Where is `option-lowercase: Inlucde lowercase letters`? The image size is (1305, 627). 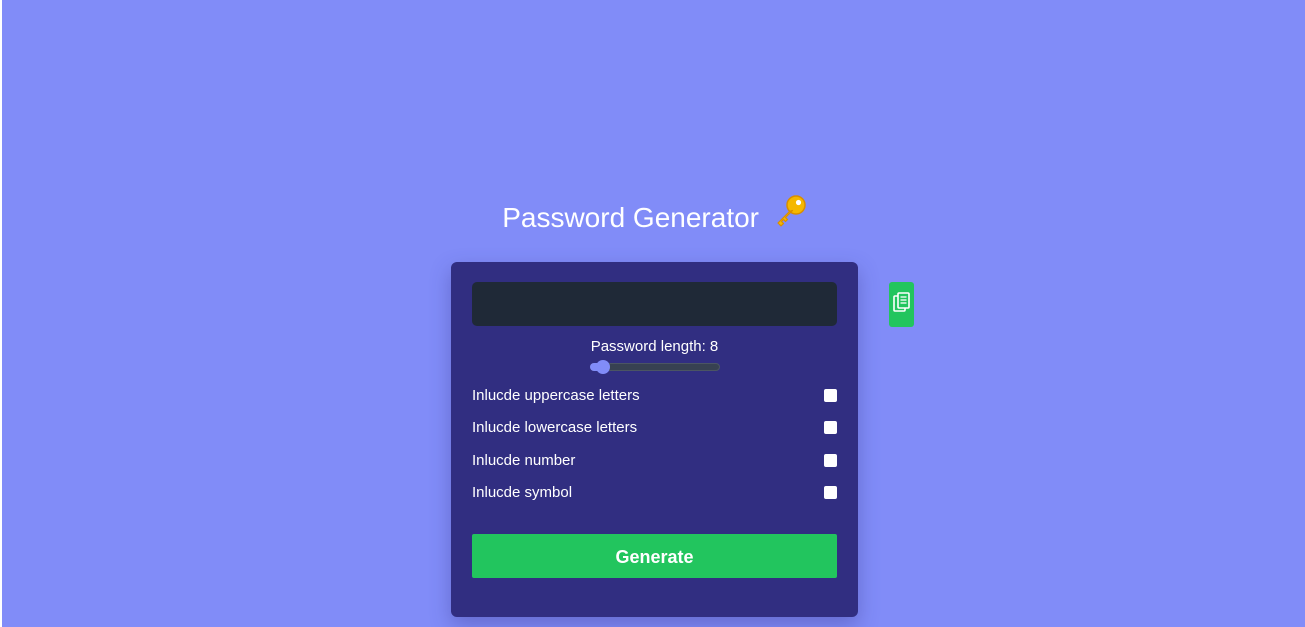 option-lowercase: Inlucde lowercase letters is located at coordinates (654, 428).